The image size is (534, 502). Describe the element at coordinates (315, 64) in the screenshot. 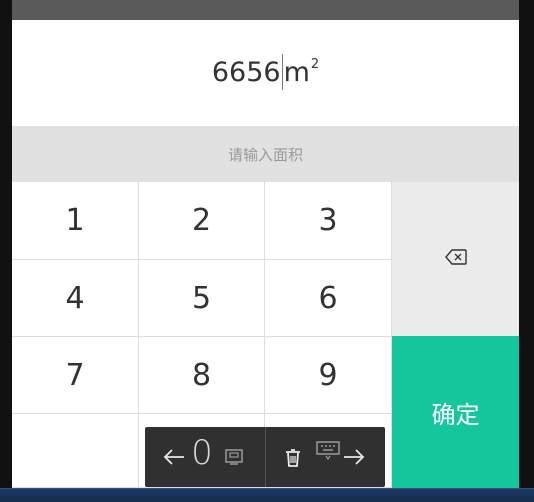

I see `unit-superscript: 2` at that location.